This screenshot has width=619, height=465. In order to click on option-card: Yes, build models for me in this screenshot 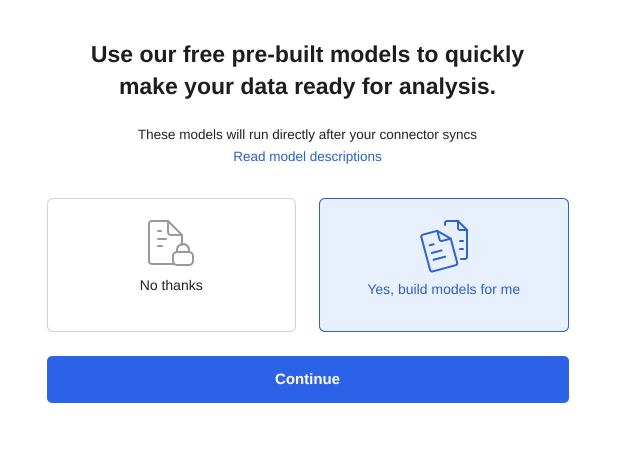, I will do `click(443, 265)`.